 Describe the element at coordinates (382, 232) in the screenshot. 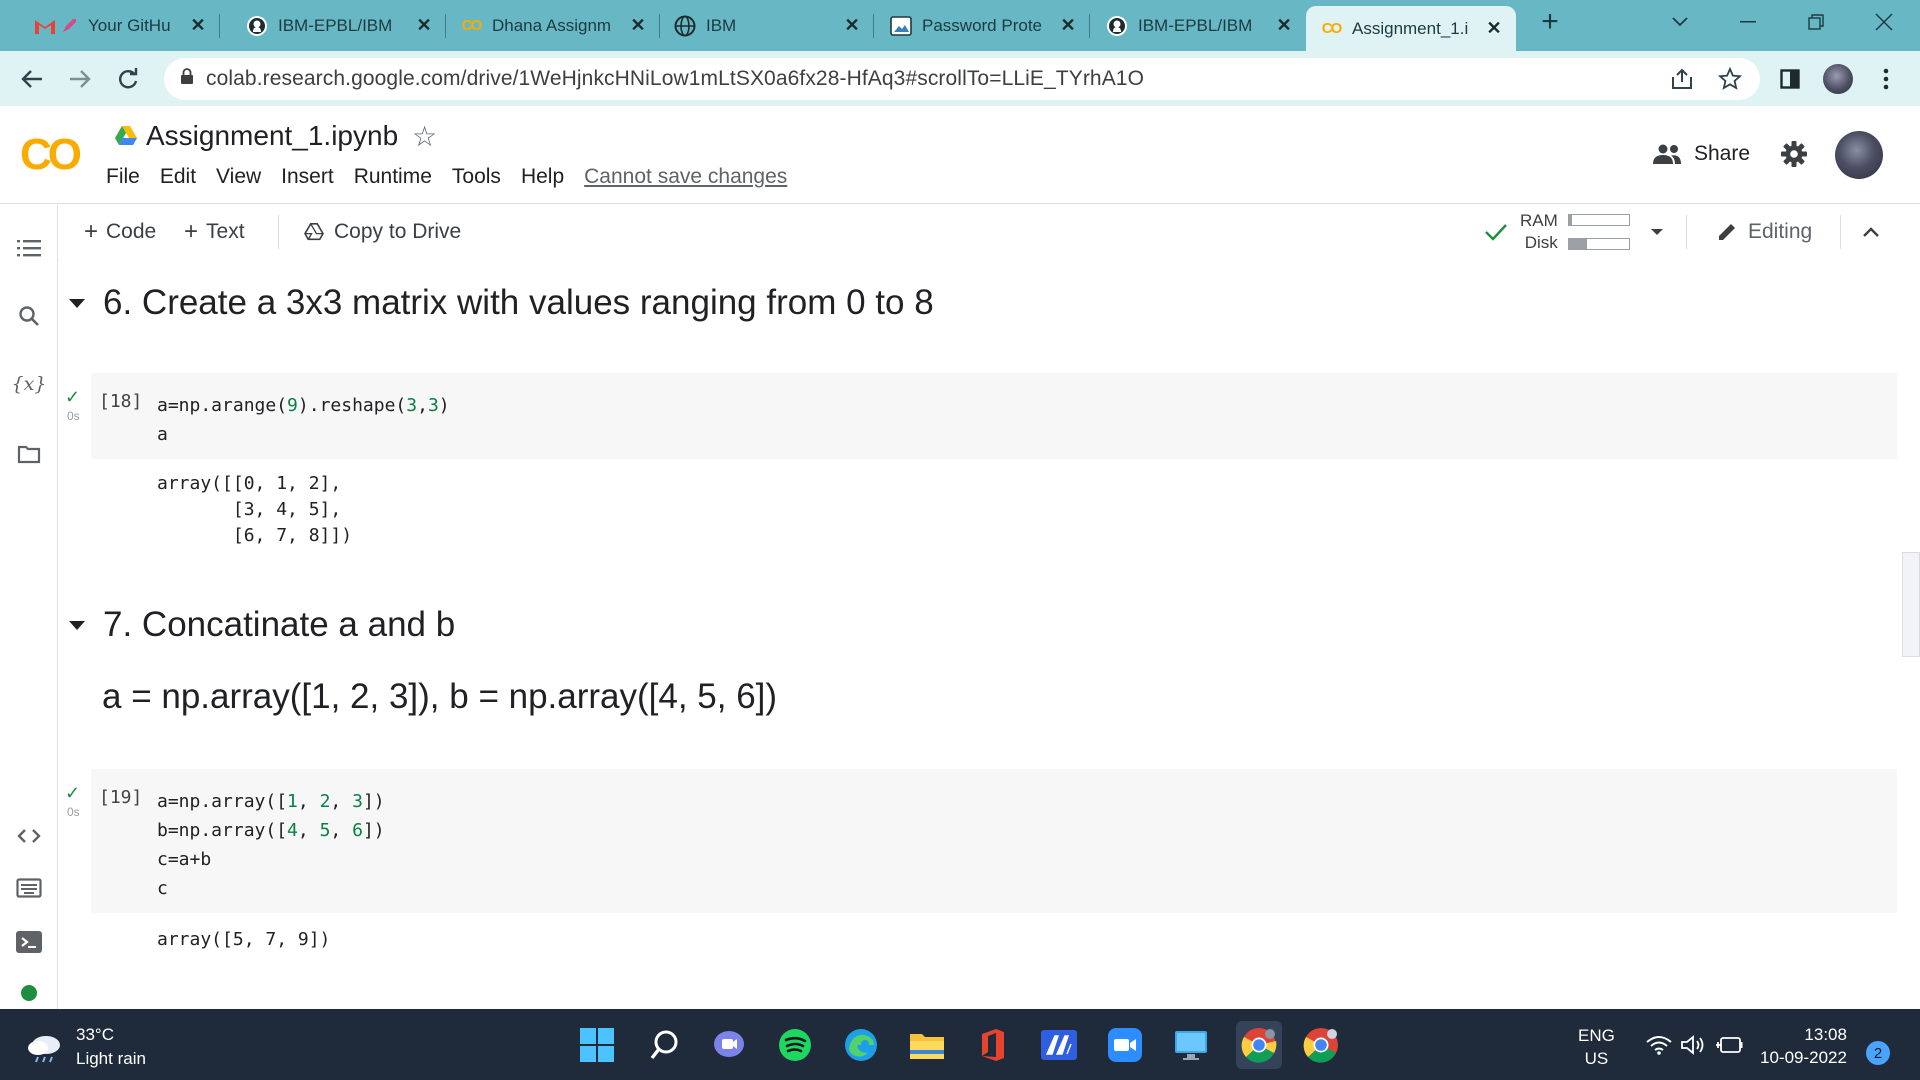

I see `copy-to-drive-button: Copy to Drive` at that location.